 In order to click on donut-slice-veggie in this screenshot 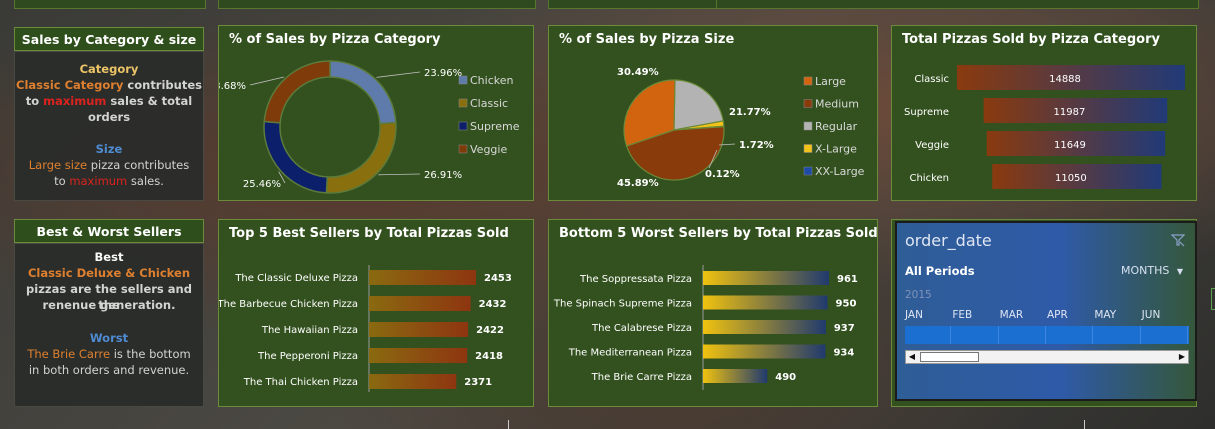, I will do `click(297, 92)`.